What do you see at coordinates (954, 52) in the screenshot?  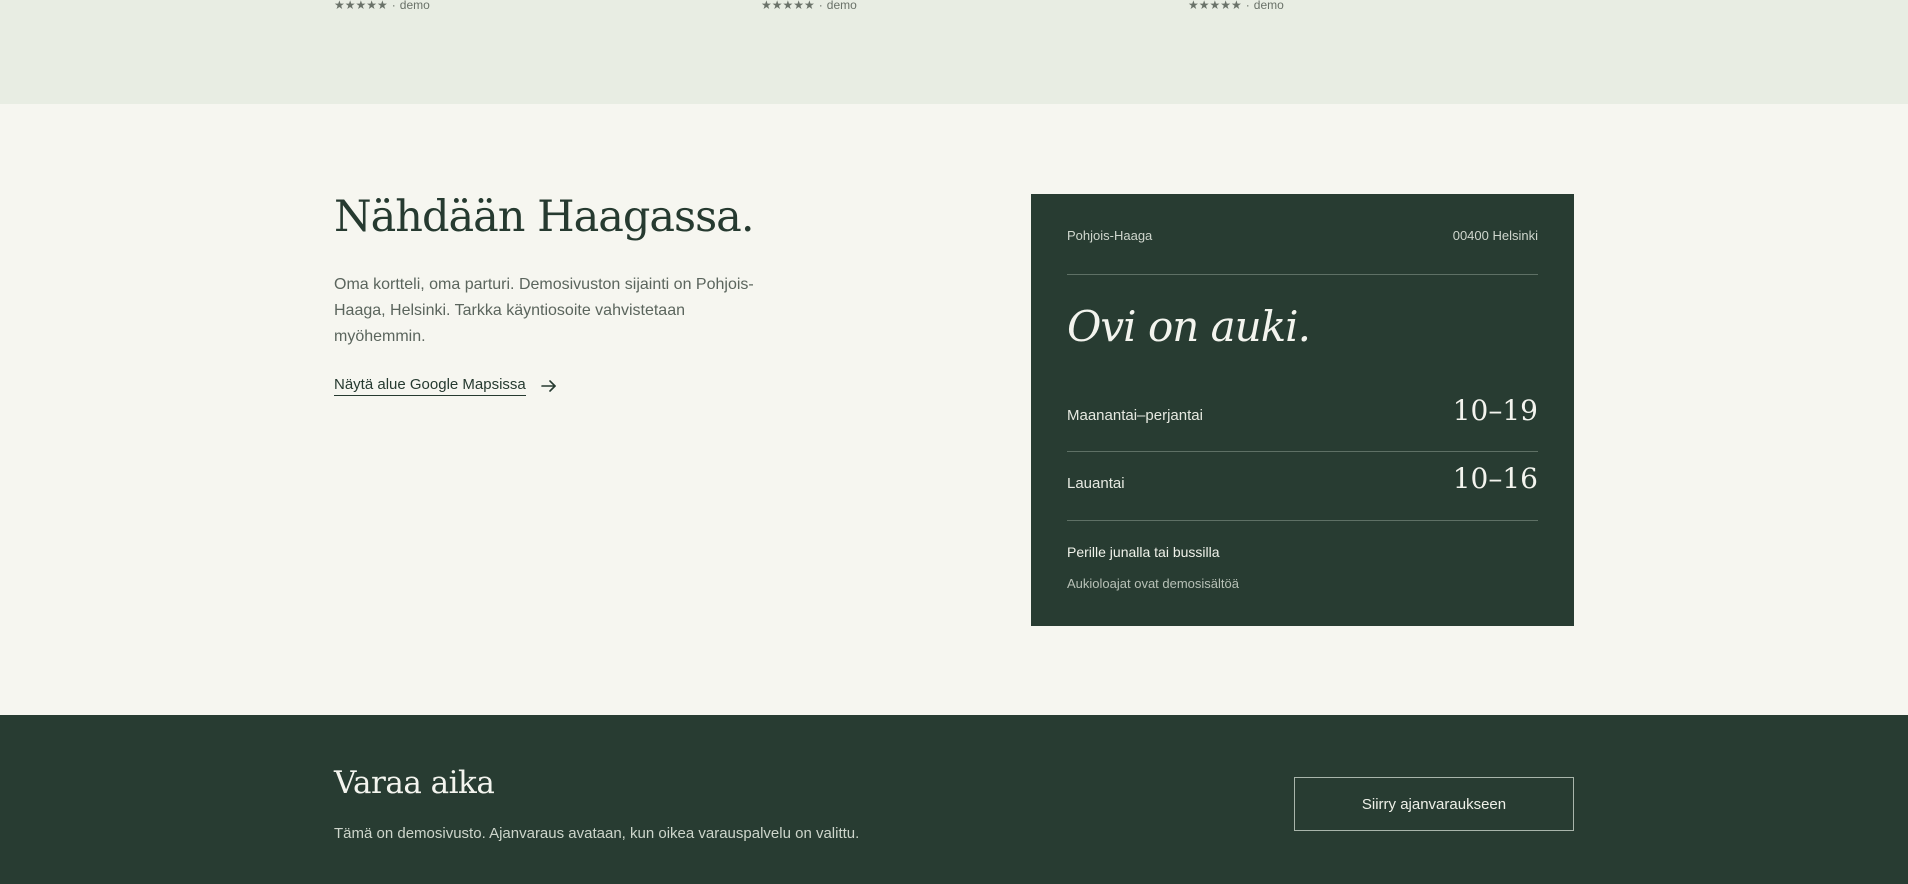 I see `reviews-section: ★★★★★ · demo ★★★★★ · demo ★★★★★ · demo` at bounding box center [954, 52].